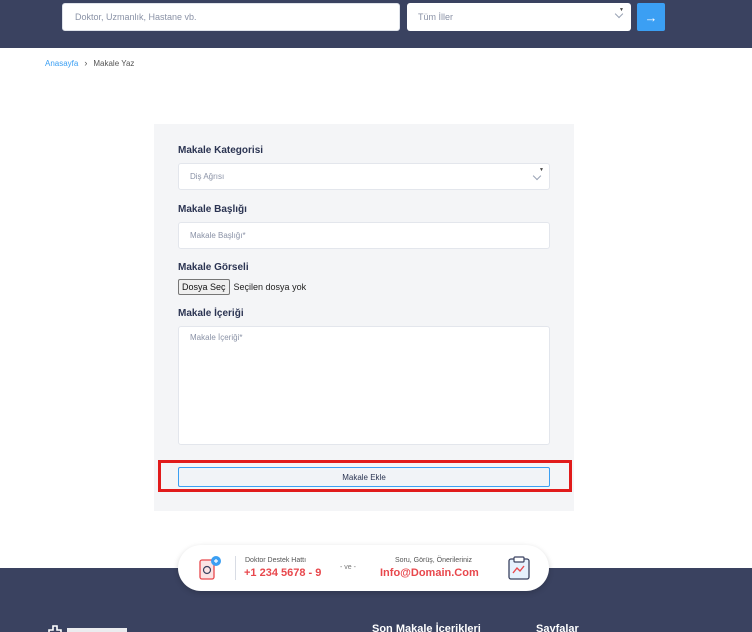 The image size is (752, 632). What do you see at coordinates (557, 627) in the screenshot?
I see `footer-pages-heading: Sayfalar` at bounding box center [557, 627].